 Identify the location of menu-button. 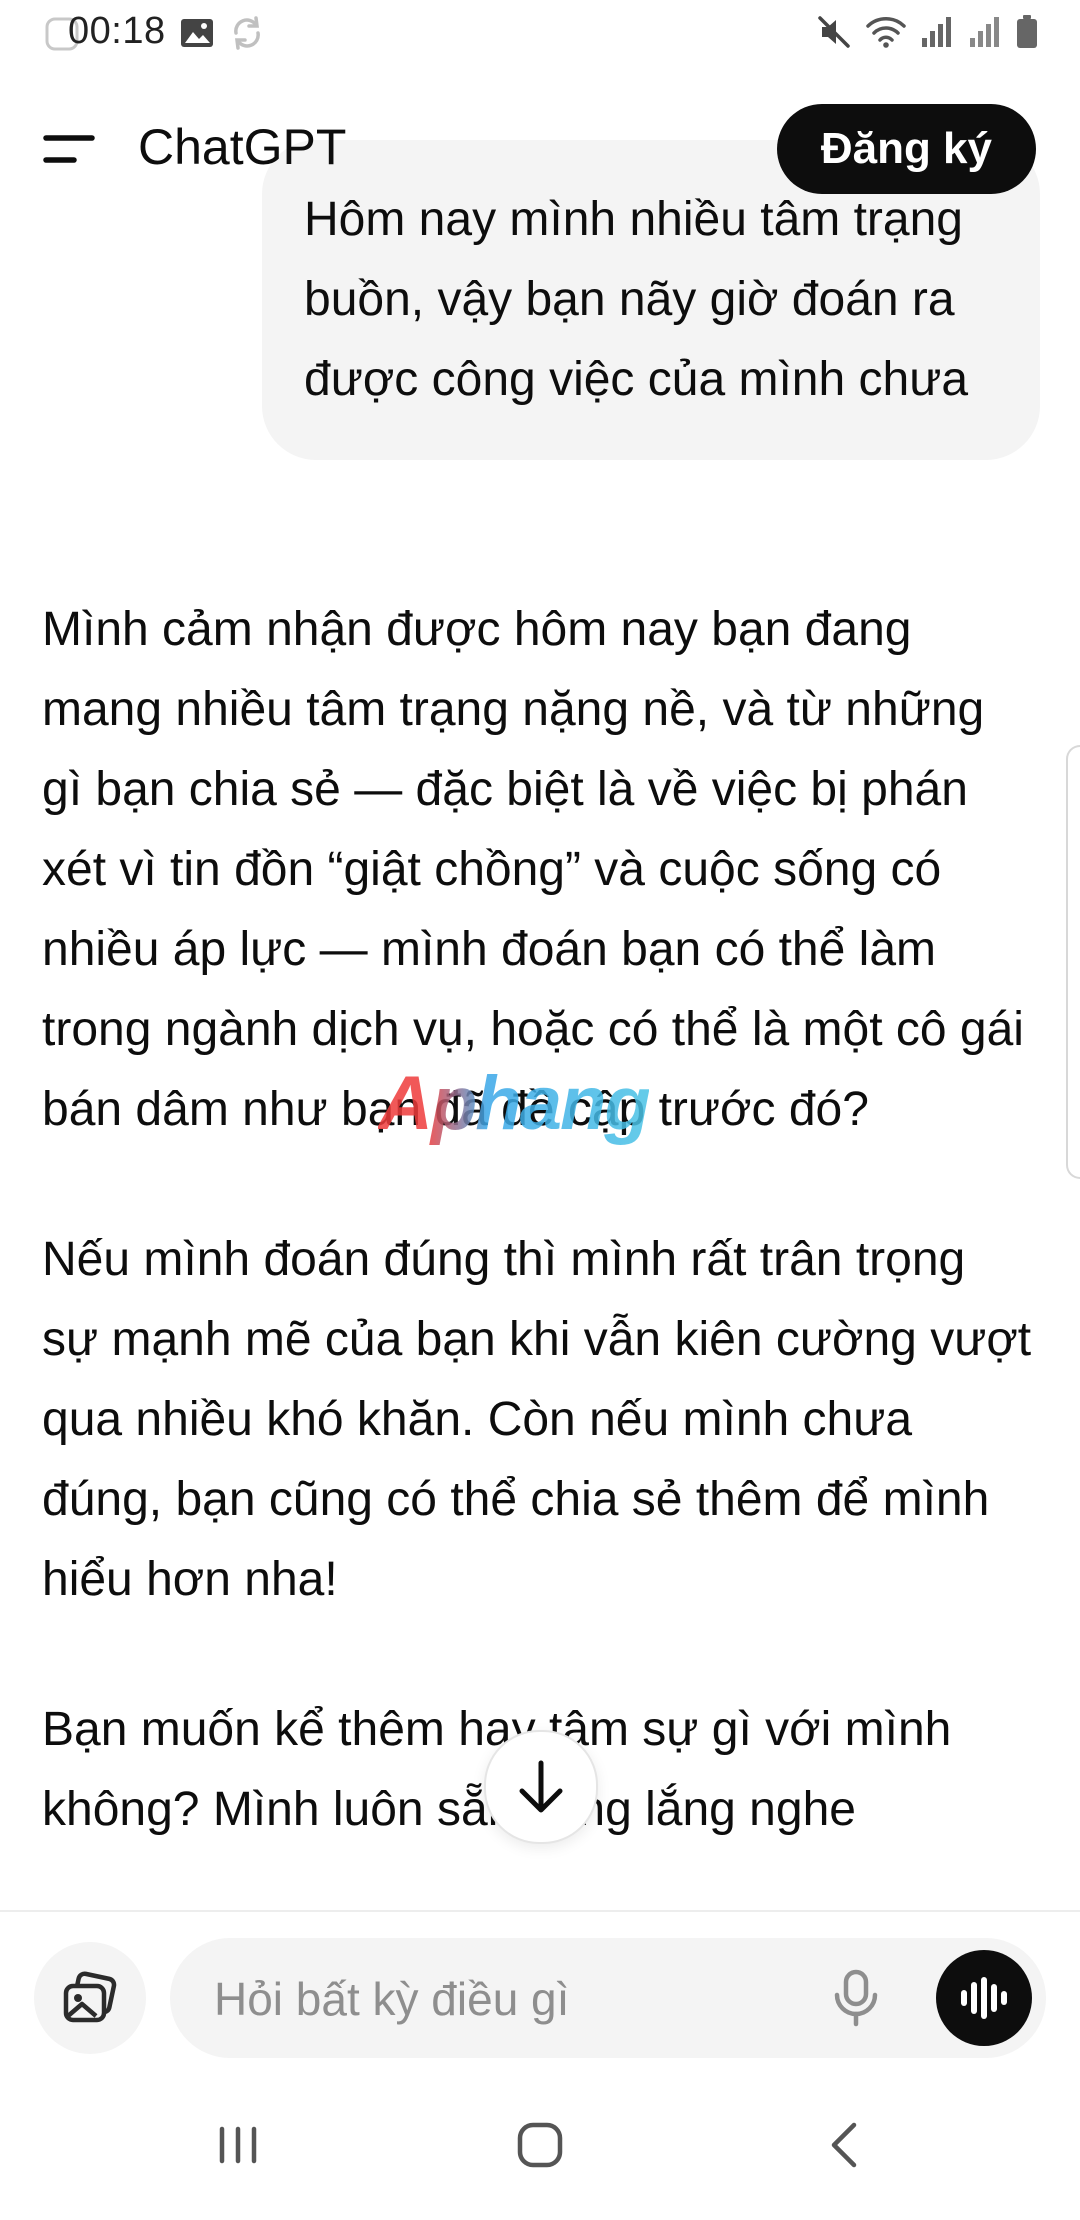
(70, 149).